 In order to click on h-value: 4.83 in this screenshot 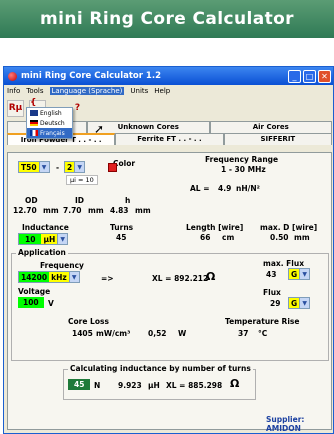, I will do `click(119, 210)`.